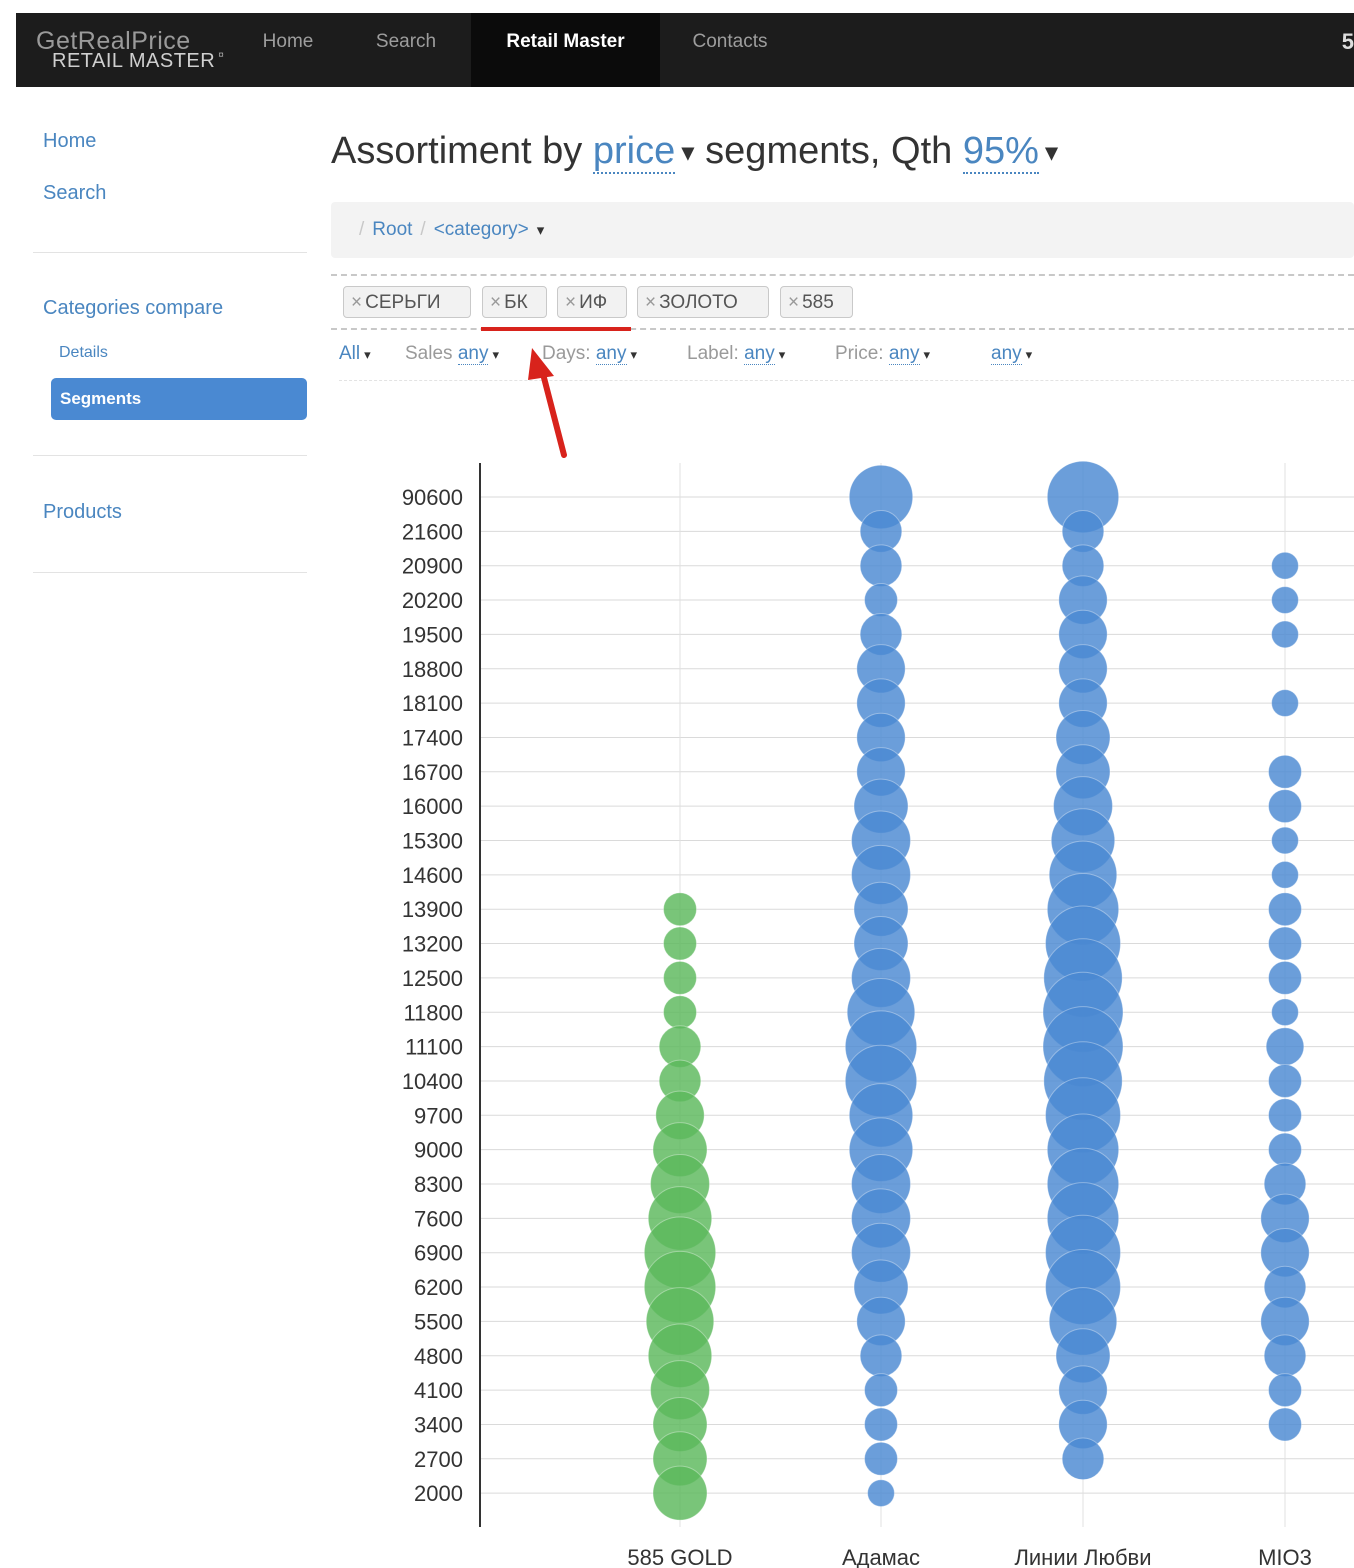 Image resolution: width=1354 pixels, height=1568 pixels. Describe the element at coordinates (406, 50) in the screenshot. I see `nav-search: Search` at that location.